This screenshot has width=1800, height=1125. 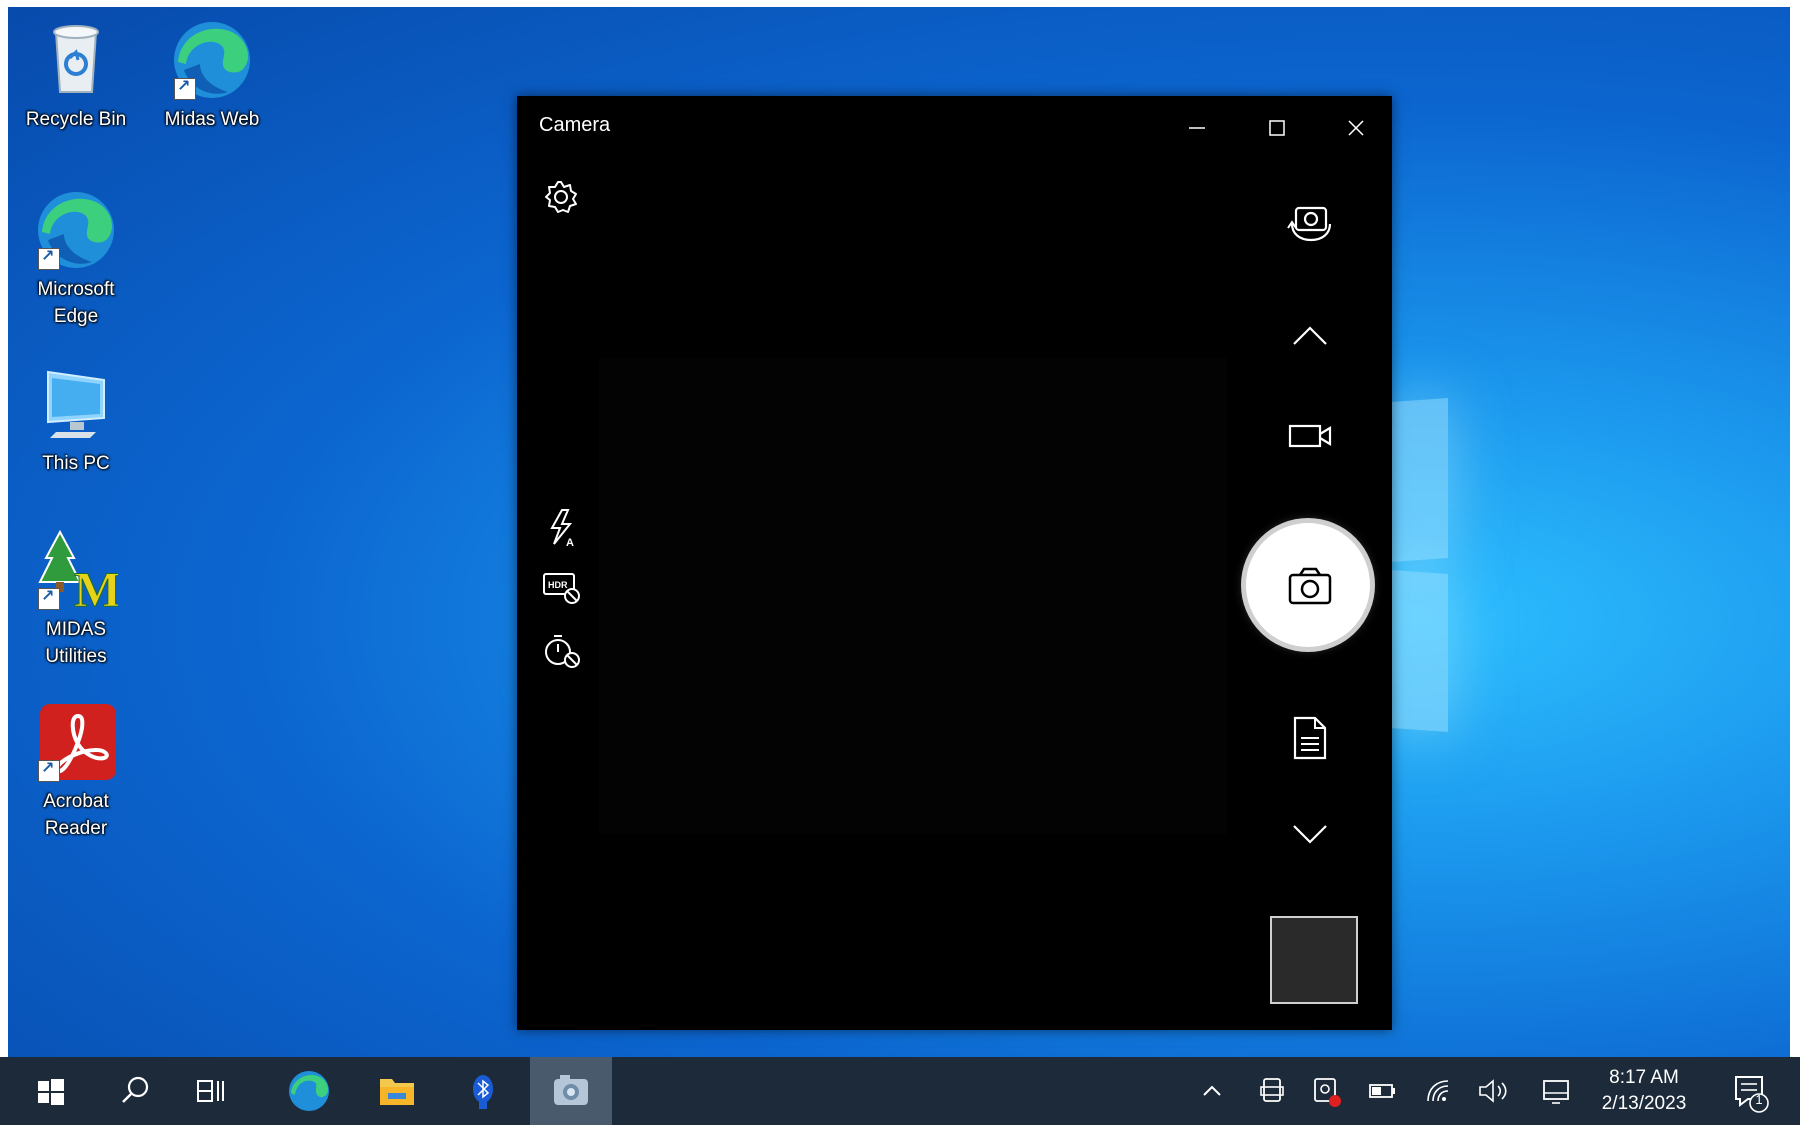 I want to click on battery-icon, so click(x=1382, y=1091).